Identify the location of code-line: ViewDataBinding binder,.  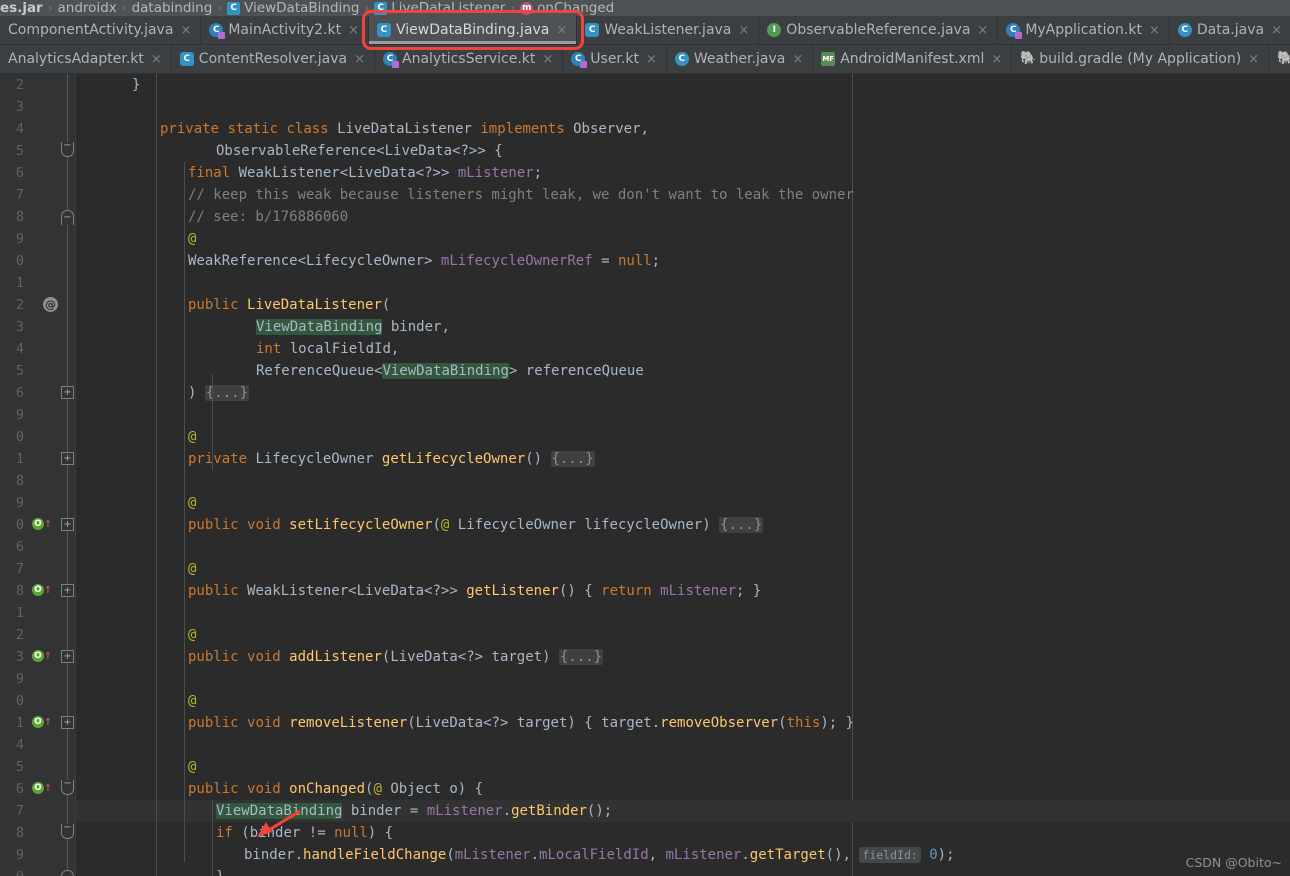
(683, 327).